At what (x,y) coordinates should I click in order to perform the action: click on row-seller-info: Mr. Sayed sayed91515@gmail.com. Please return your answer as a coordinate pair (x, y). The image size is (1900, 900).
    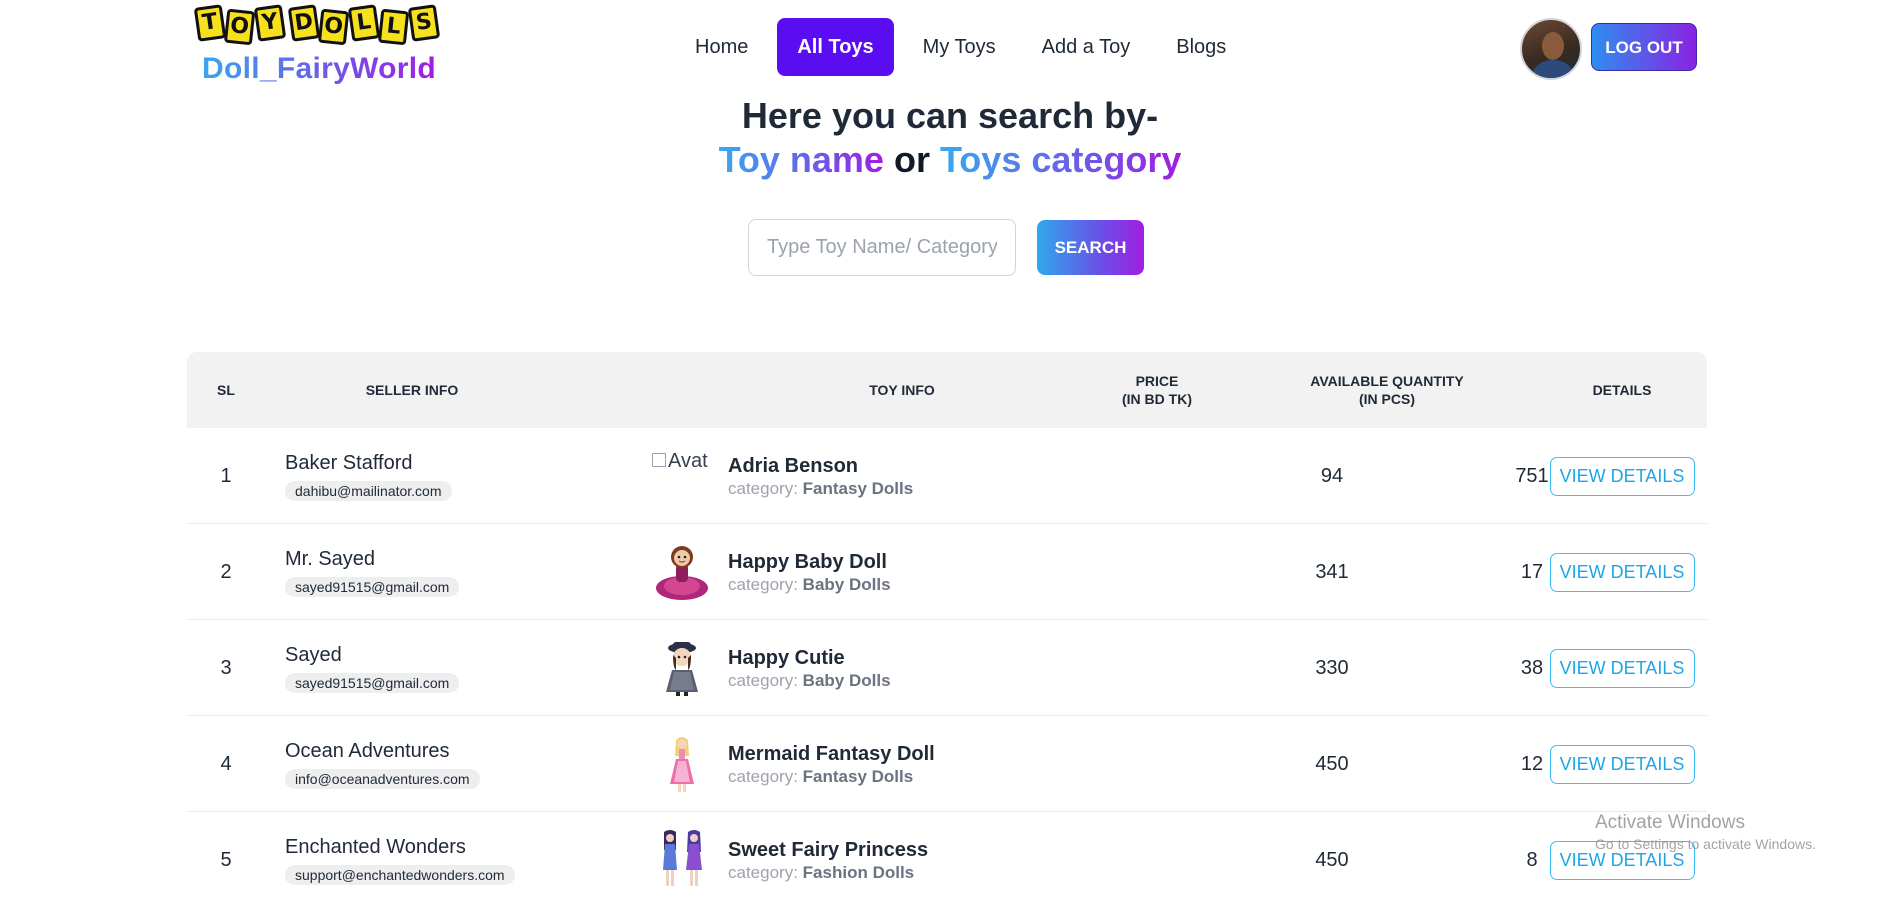
    Looking at the image, I should click on (495, 572).